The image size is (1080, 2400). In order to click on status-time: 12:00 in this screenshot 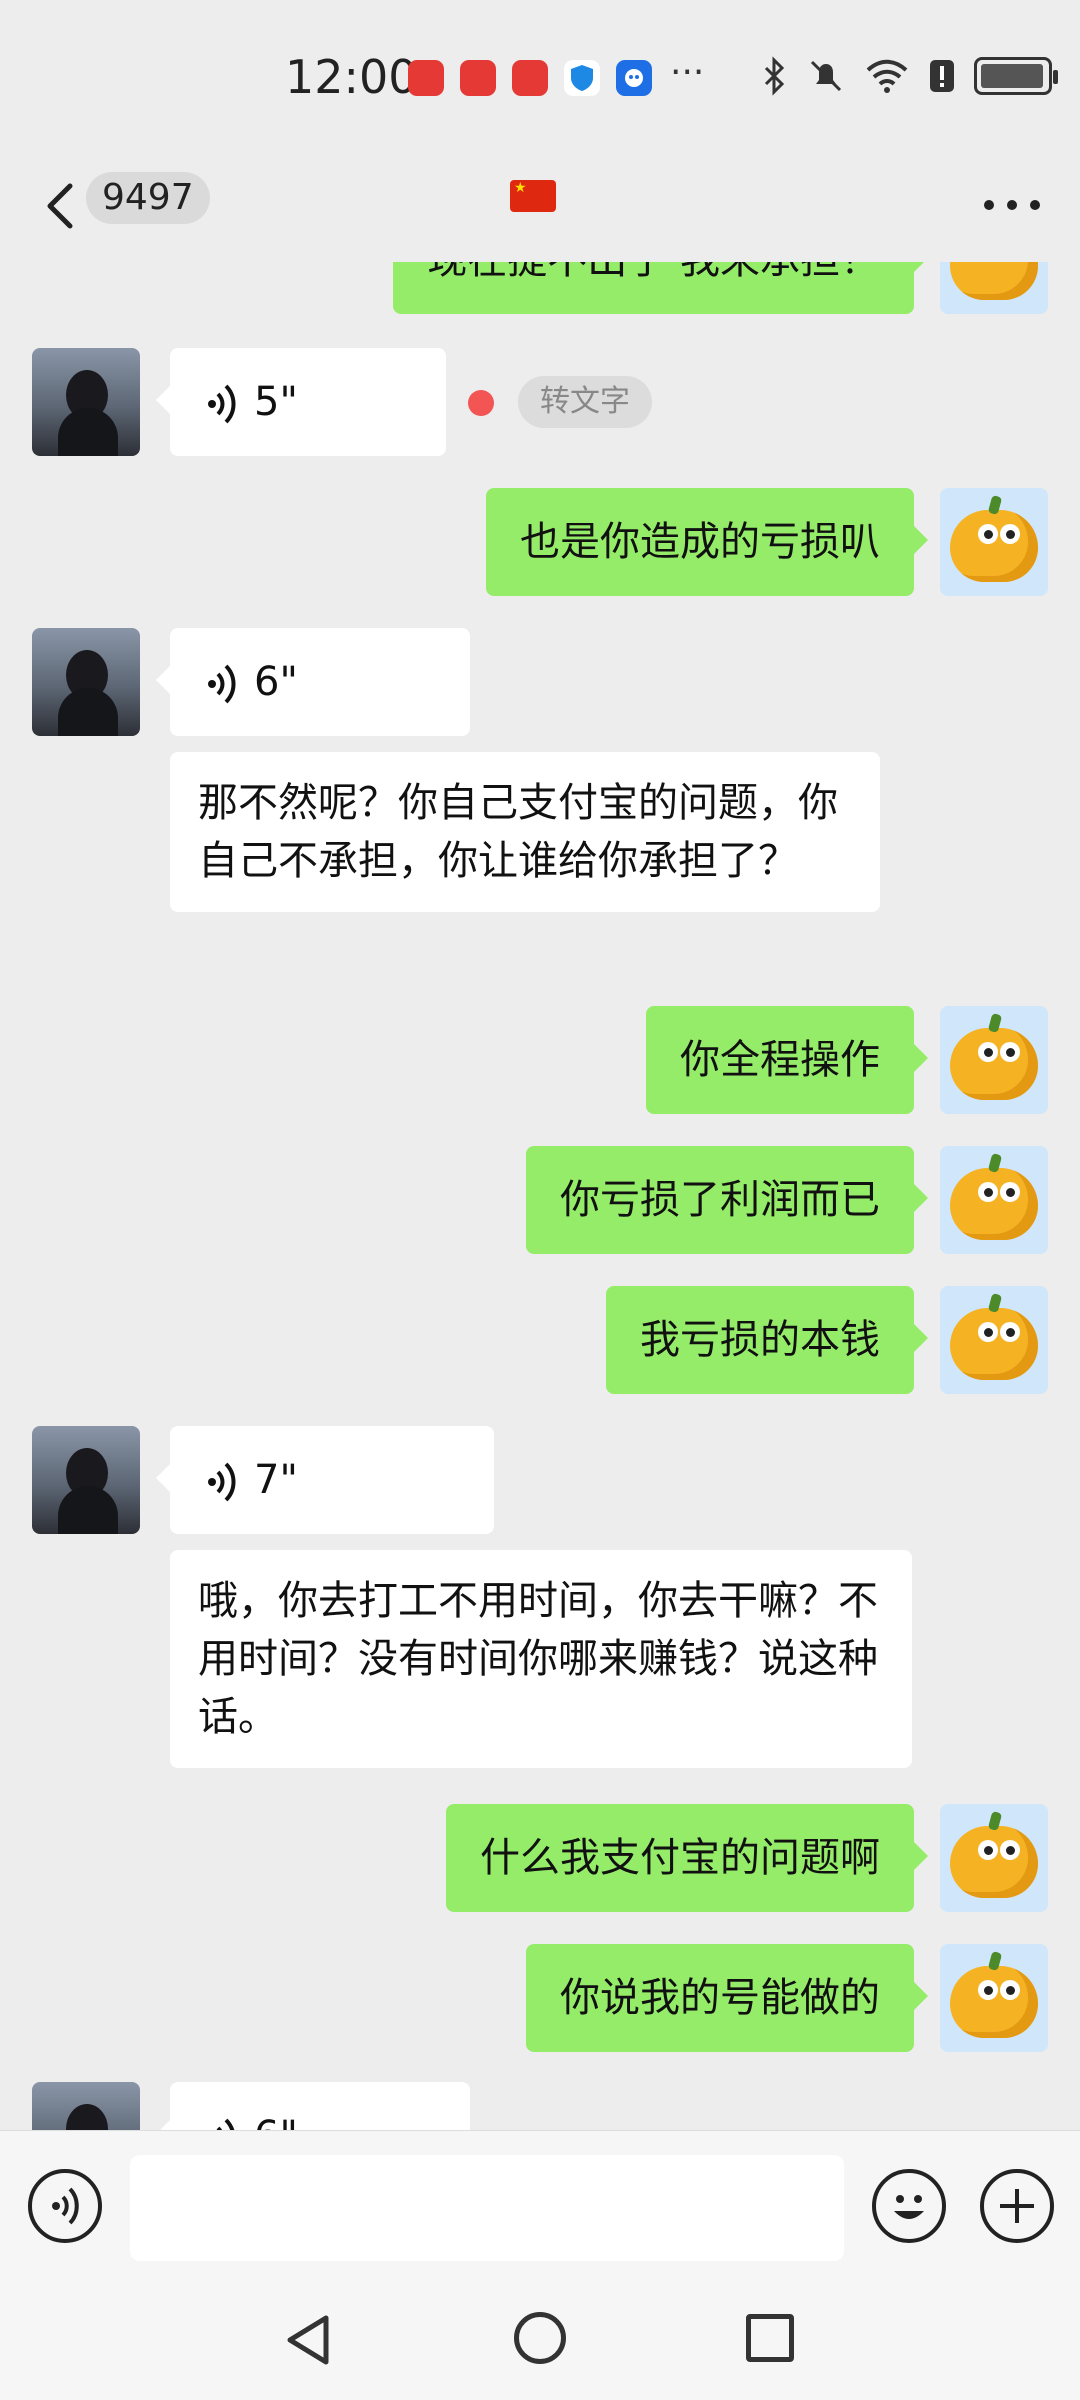, I will do `click(351, 77)`.